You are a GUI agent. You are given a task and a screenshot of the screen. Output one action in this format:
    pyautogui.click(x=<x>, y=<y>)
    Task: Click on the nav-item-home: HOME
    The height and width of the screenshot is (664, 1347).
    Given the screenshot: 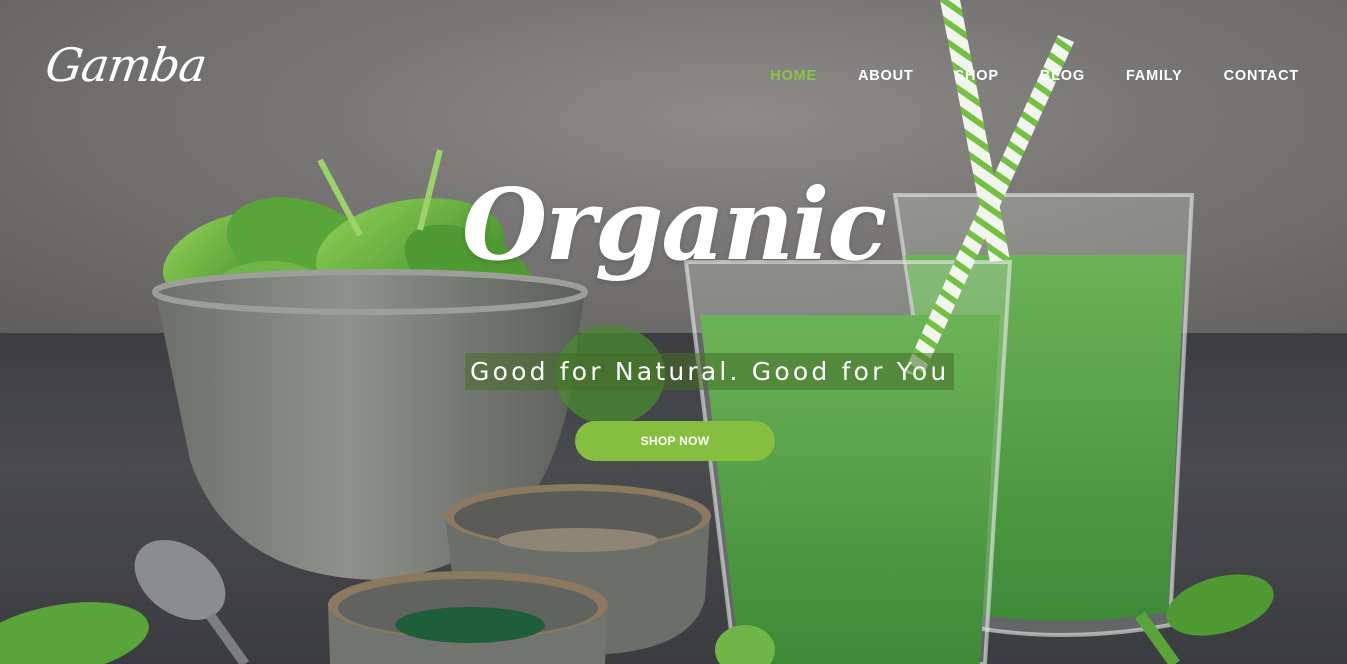 What is the action you would take?
    pyautogui.click(x=793, y=76)
    